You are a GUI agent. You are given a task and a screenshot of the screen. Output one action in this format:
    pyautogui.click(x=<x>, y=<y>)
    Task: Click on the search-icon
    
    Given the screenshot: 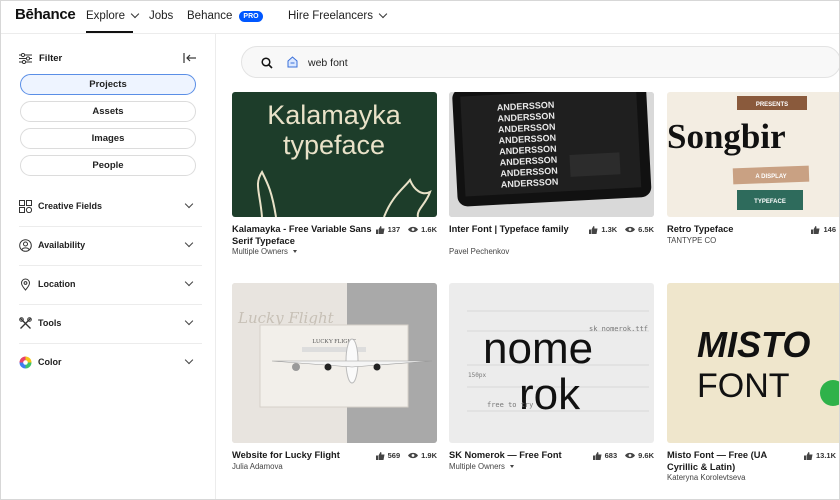 What is the action you would take?
    pyautogui.click(x=267, y=63)
    